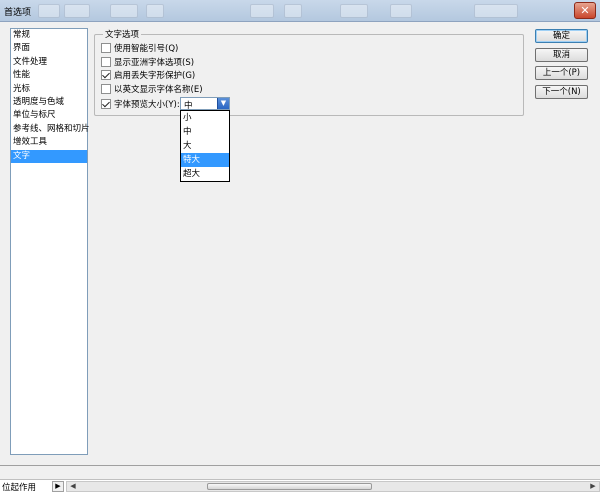 This screenshot has height=493, width=600. What do you see at coordinates (49, 115) in the screenshot?
I see `sidebar-item-units-rulers: 单位与标尺` at bounding box center [49, 115].